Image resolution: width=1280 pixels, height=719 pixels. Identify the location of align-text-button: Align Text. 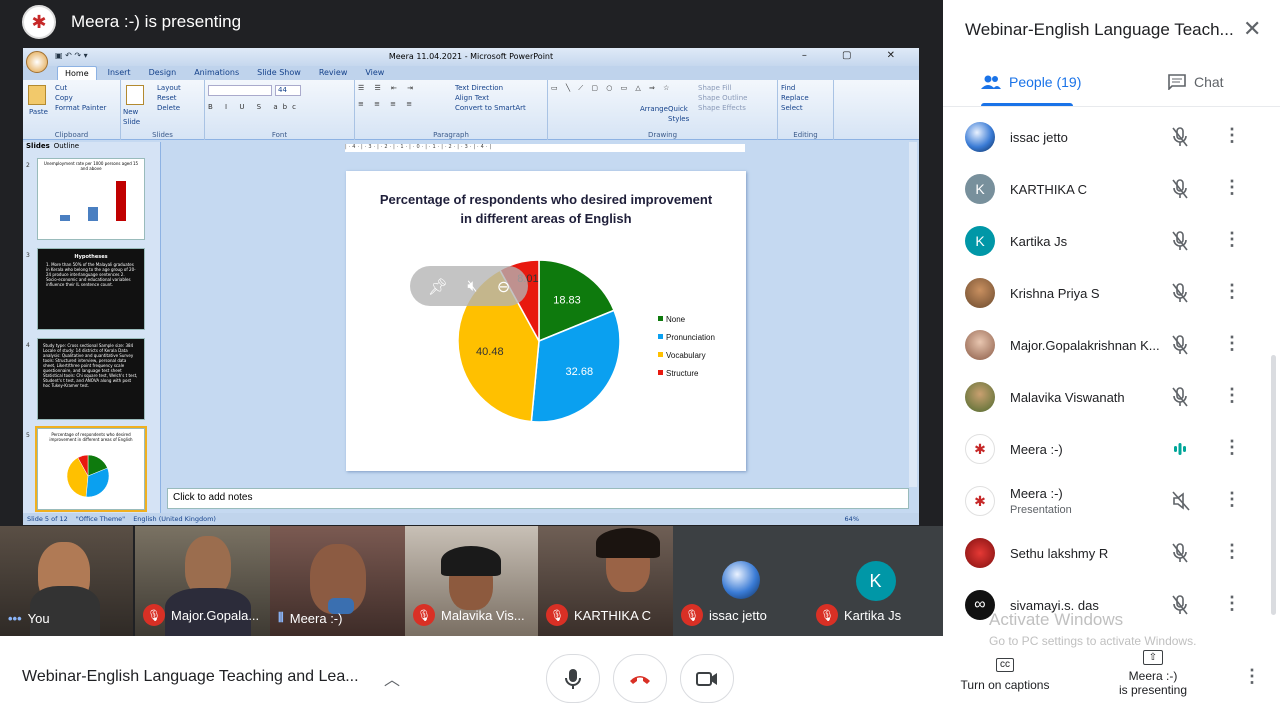
(490, 98).